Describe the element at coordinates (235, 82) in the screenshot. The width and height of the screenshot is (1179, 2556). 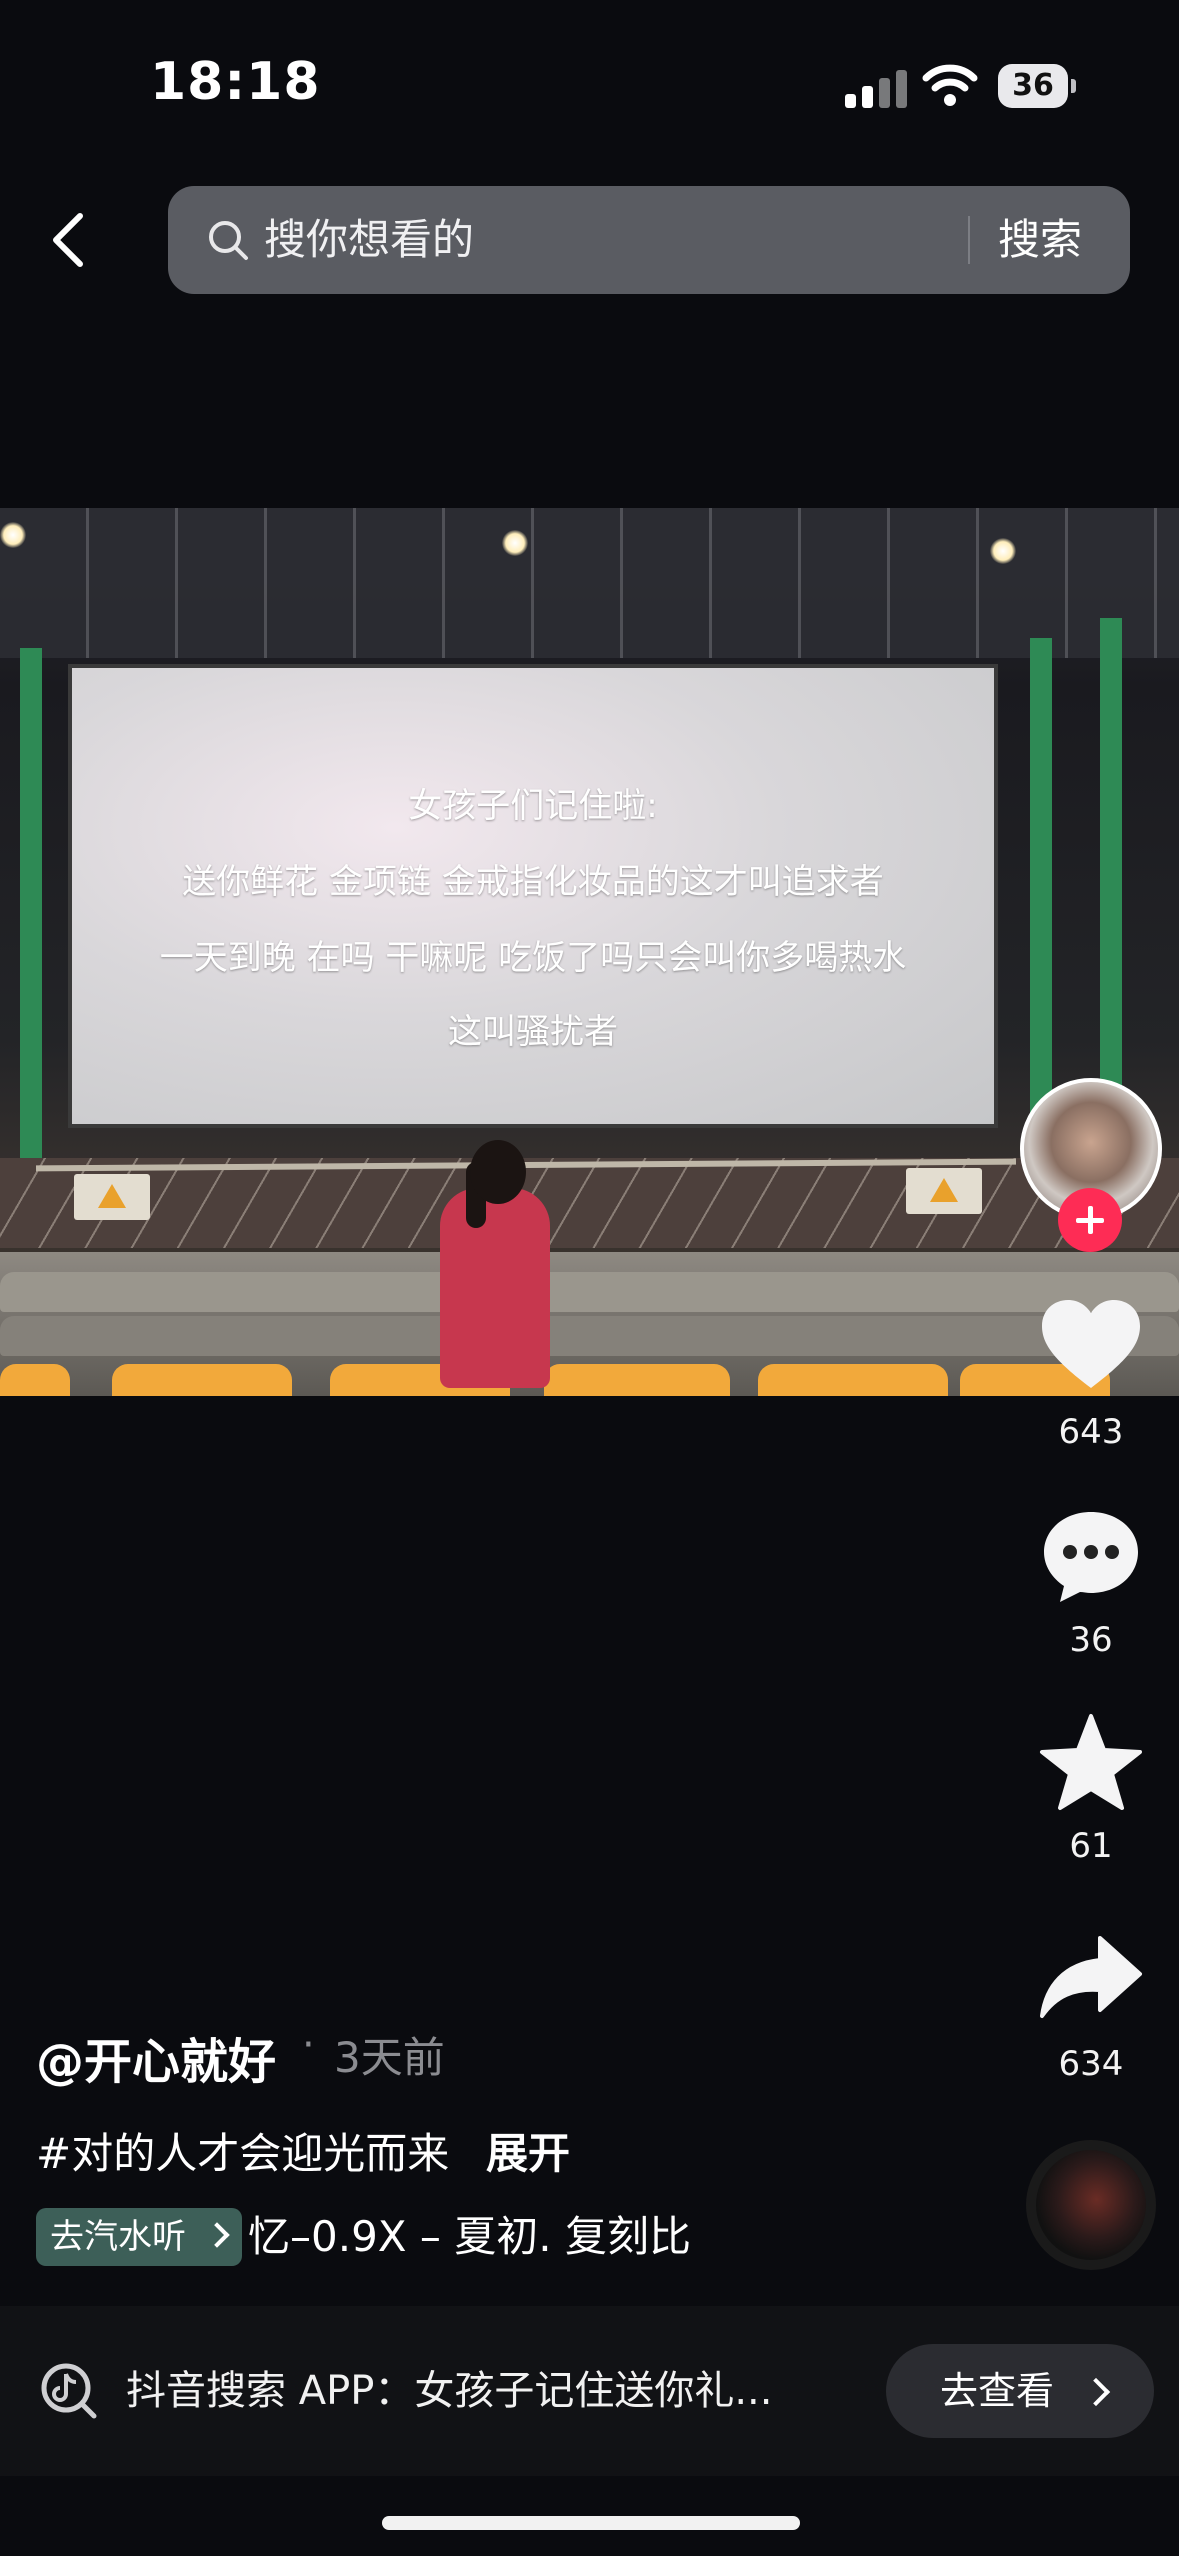
I see `status-time: 18:18` at that location.